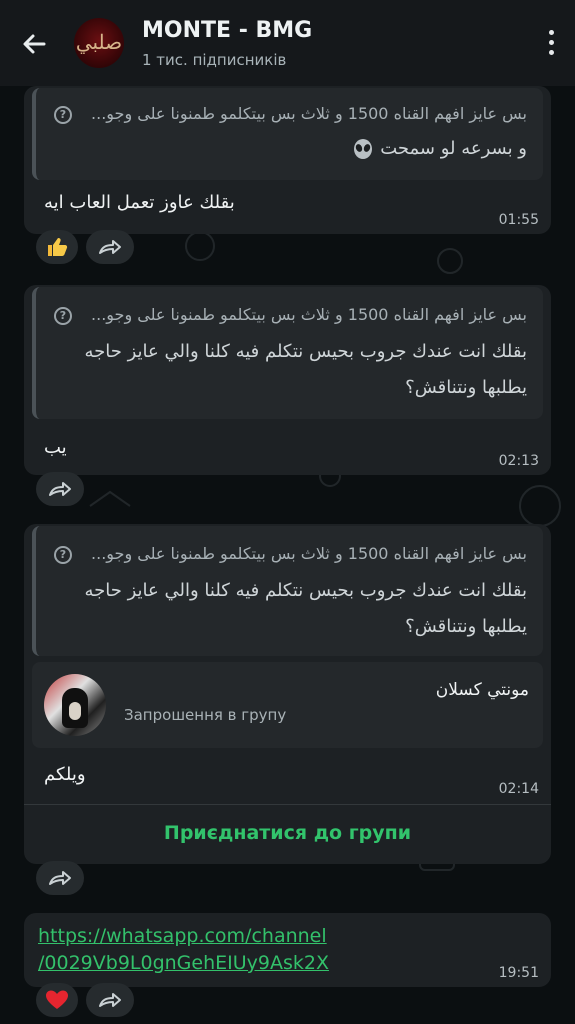  What do you see at coordinates (214, 60) in the screenshot?
I see `subscriber-count: 1 тис. підписників` at bounding box center [214, 60].